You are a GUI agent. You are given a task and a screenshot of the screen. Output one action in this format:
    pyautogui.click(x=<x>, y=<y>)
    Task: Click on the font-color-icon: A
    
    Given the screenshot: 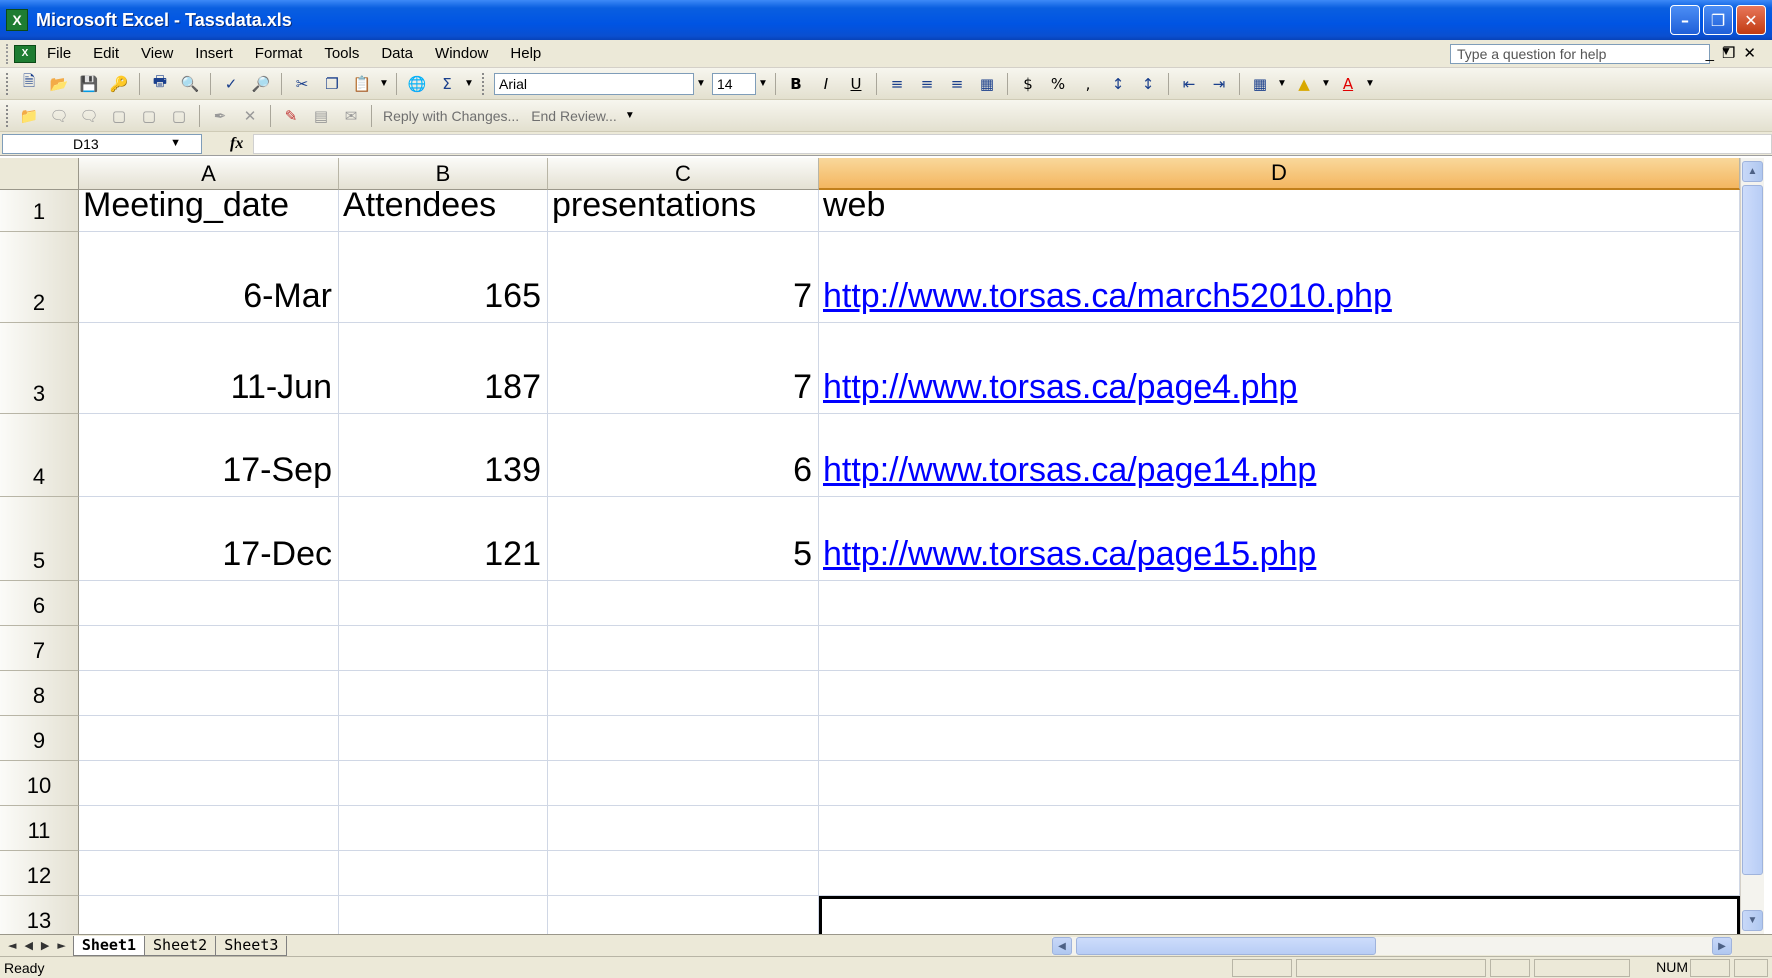 What is the action you would take?
    pyautogui.click(x=1348, y=84)
    